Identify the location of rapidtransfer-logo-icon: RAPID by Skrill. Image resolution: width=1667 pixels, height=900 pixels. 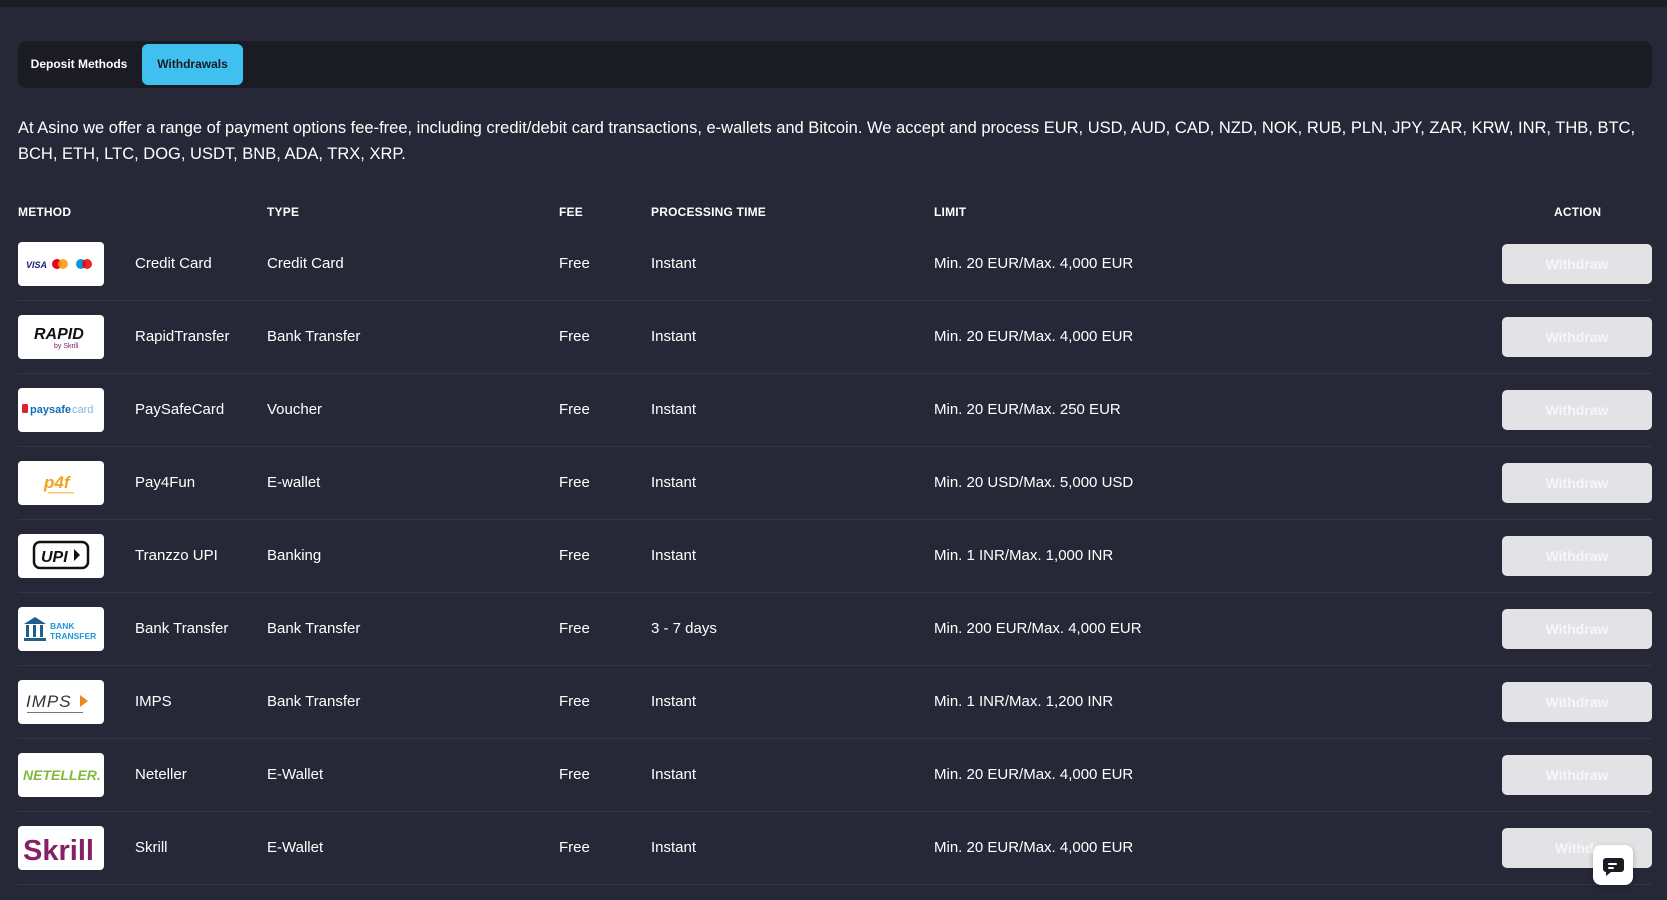
(61, 337).